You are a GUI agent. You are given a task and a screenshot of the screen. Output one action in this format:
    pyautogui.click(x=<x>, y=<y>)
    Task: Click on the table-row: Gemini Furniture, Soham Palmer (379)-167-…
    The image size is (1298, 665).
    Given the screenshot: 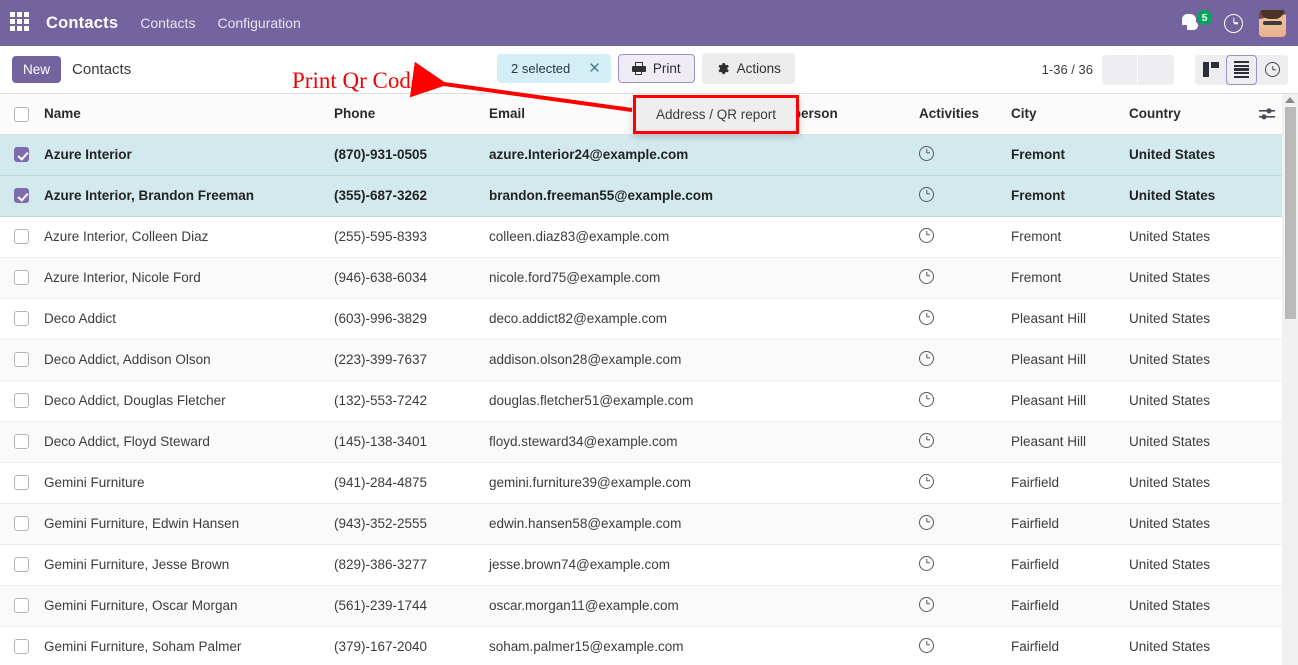 What is the action you would take?
    pyautogui.click(x=641, y=645)
    